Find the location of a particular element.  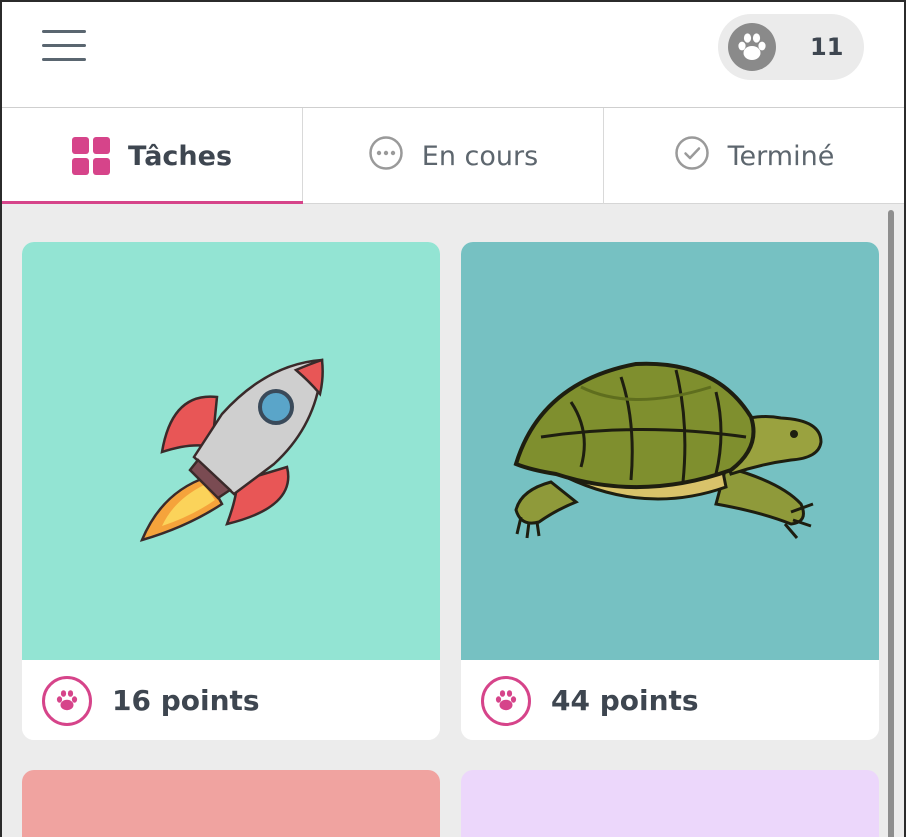

tab-bar: Tâches En cours Terminé is located at coordinates (453, 156).